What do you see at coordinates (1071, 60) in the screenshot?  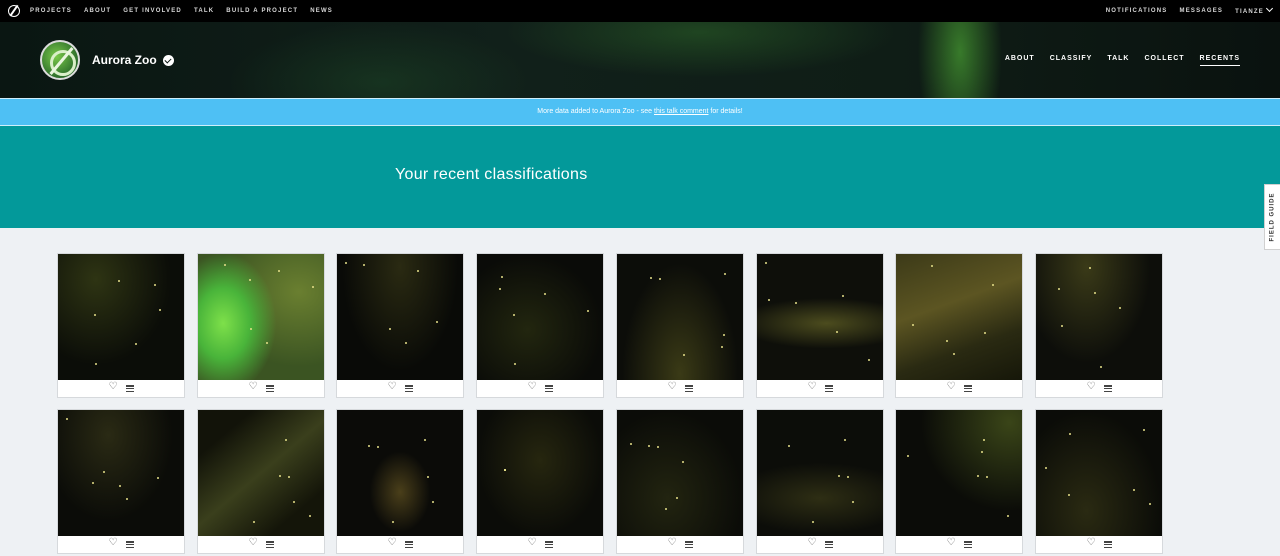 I see `project-nav-classify: CLASSIFY` at bounding box center [1071, 60].